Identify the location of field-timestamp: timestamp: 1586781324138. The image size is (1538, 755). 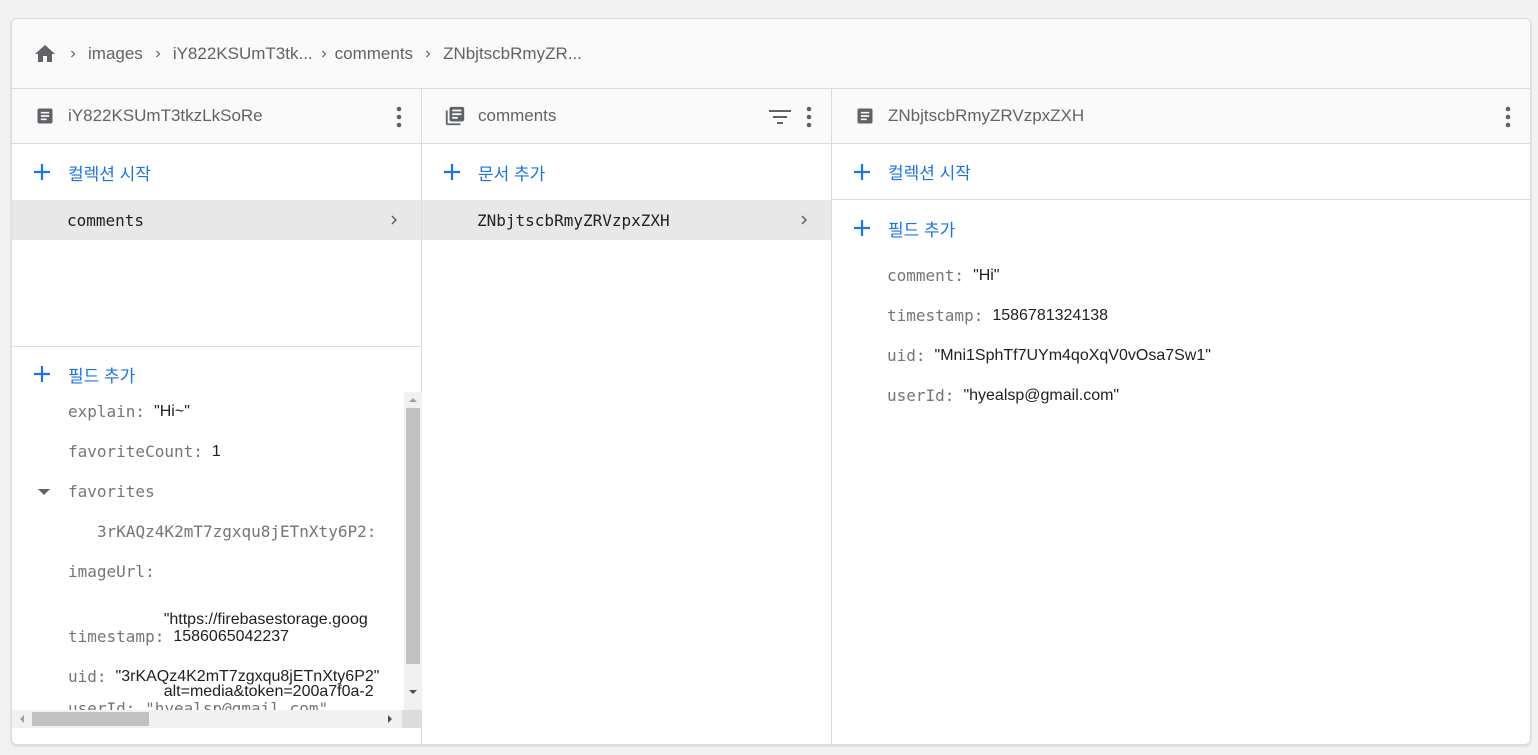
(1208, 316).